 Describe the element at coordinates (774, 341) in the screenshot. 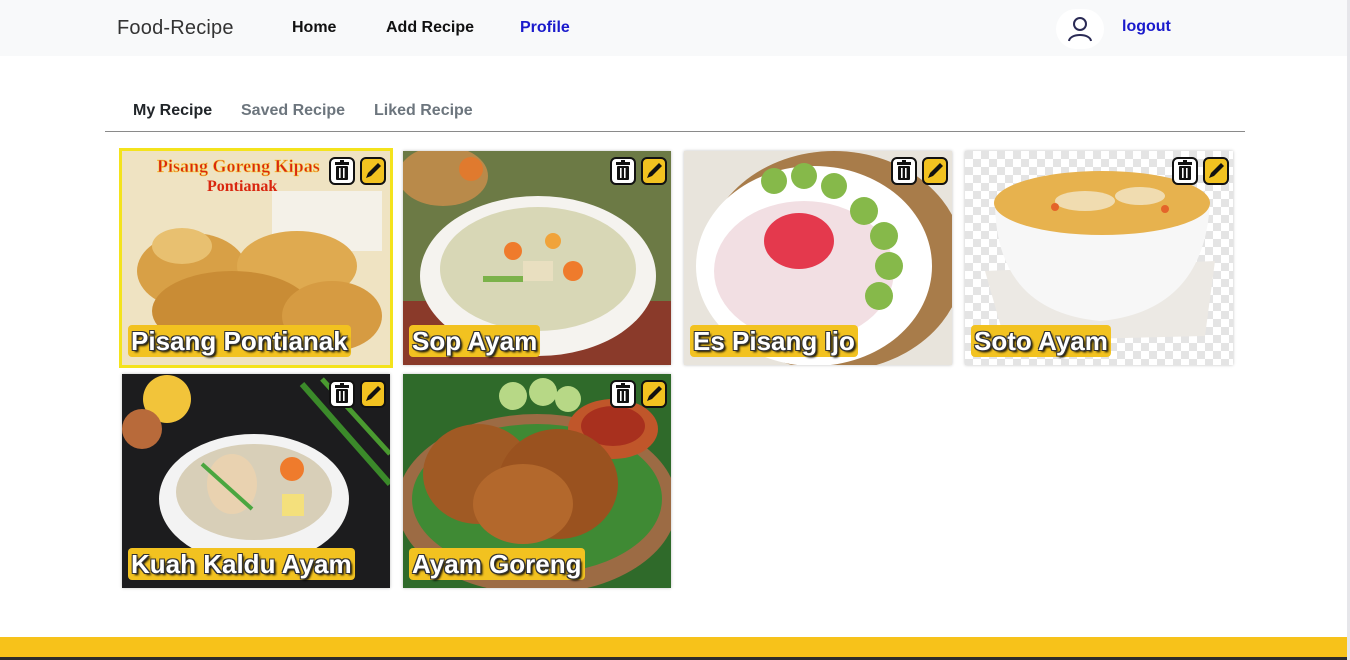

I see `recipe-title: Es Pisang Ijo` at that location.